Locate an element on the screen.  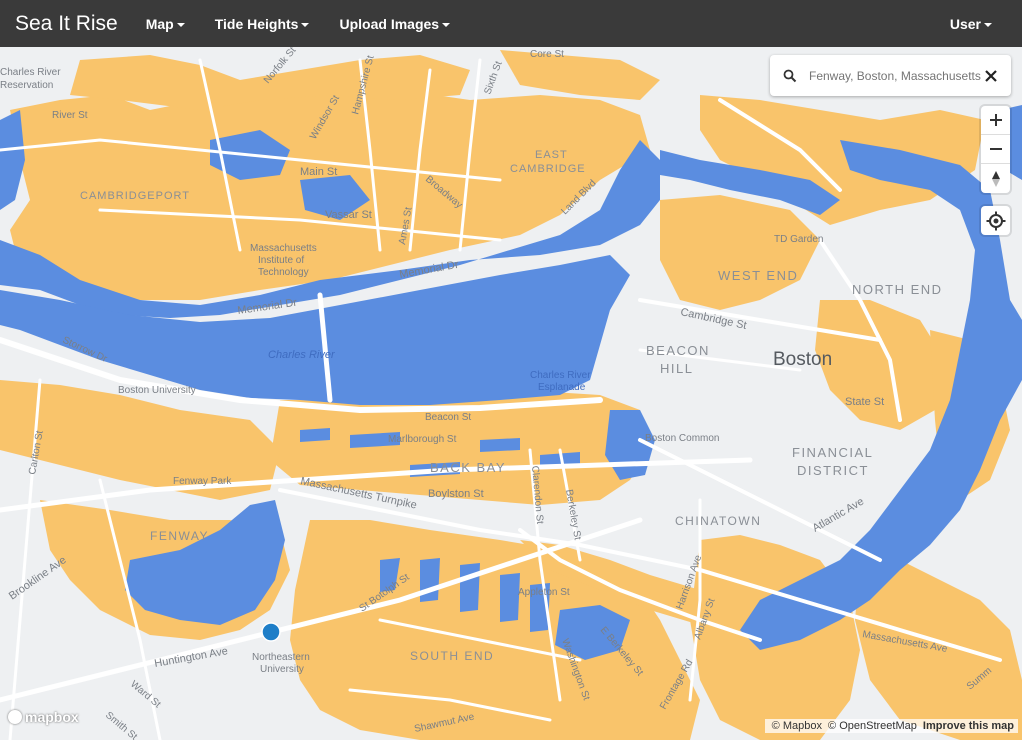
nav-upload-images-label: Upload Images is located at coordinates (389, 23).